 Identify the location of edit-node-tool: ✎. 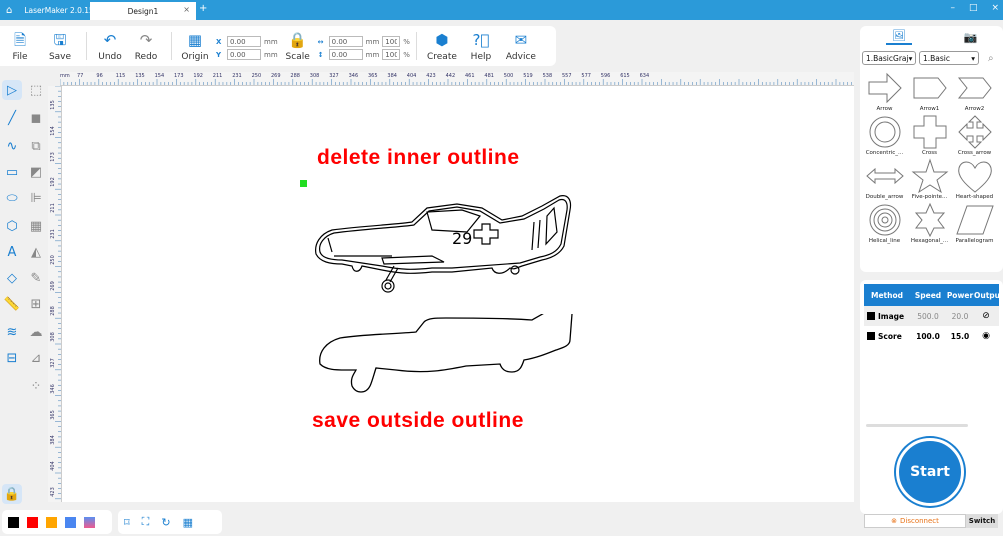
(36, 278).